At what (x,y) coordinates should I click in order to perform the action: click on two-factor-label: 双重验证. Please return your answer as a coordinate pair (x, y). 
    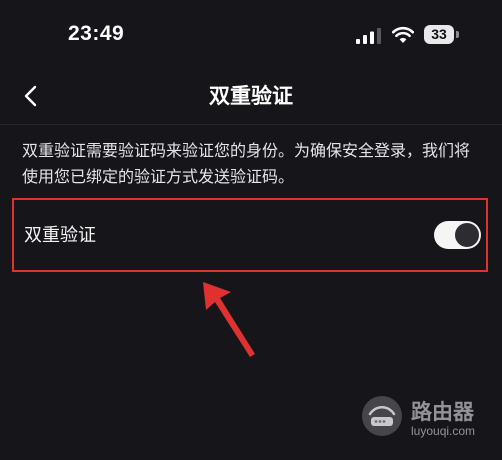
    Looking at the image, I should click on (60, 235).